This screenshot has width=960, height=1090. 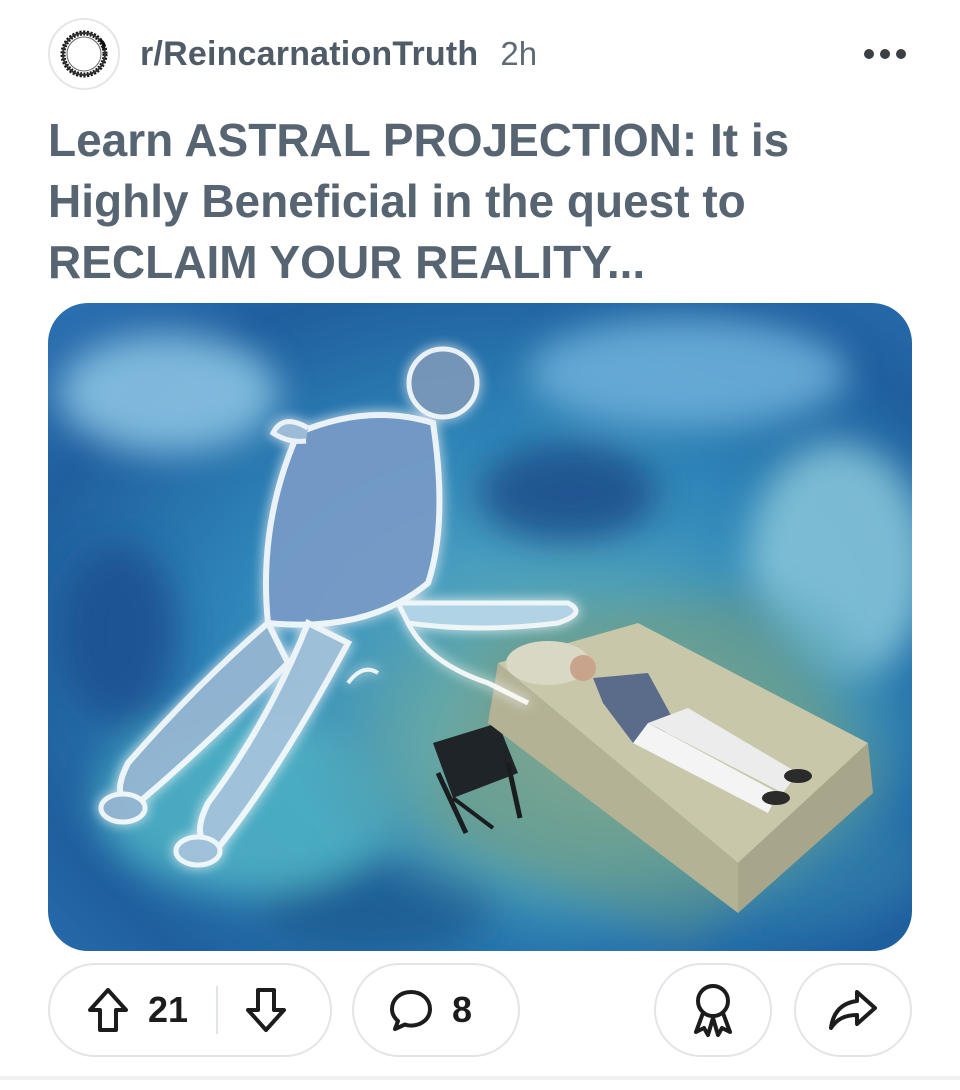 I want to click on comment-count: 8, so click(x=462, y=1009).